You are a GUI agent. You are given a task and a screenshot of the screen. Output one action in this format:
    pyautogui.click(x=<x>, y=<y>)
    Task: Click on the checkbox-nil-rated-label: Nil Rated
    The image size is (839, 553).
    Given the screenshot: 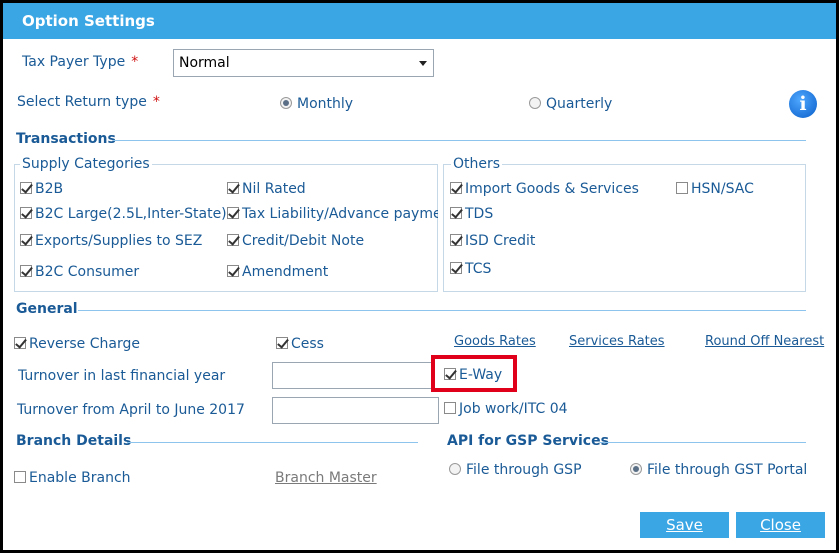 What is the action you would take?
    pyautogui.click(x=274, y=189)
    